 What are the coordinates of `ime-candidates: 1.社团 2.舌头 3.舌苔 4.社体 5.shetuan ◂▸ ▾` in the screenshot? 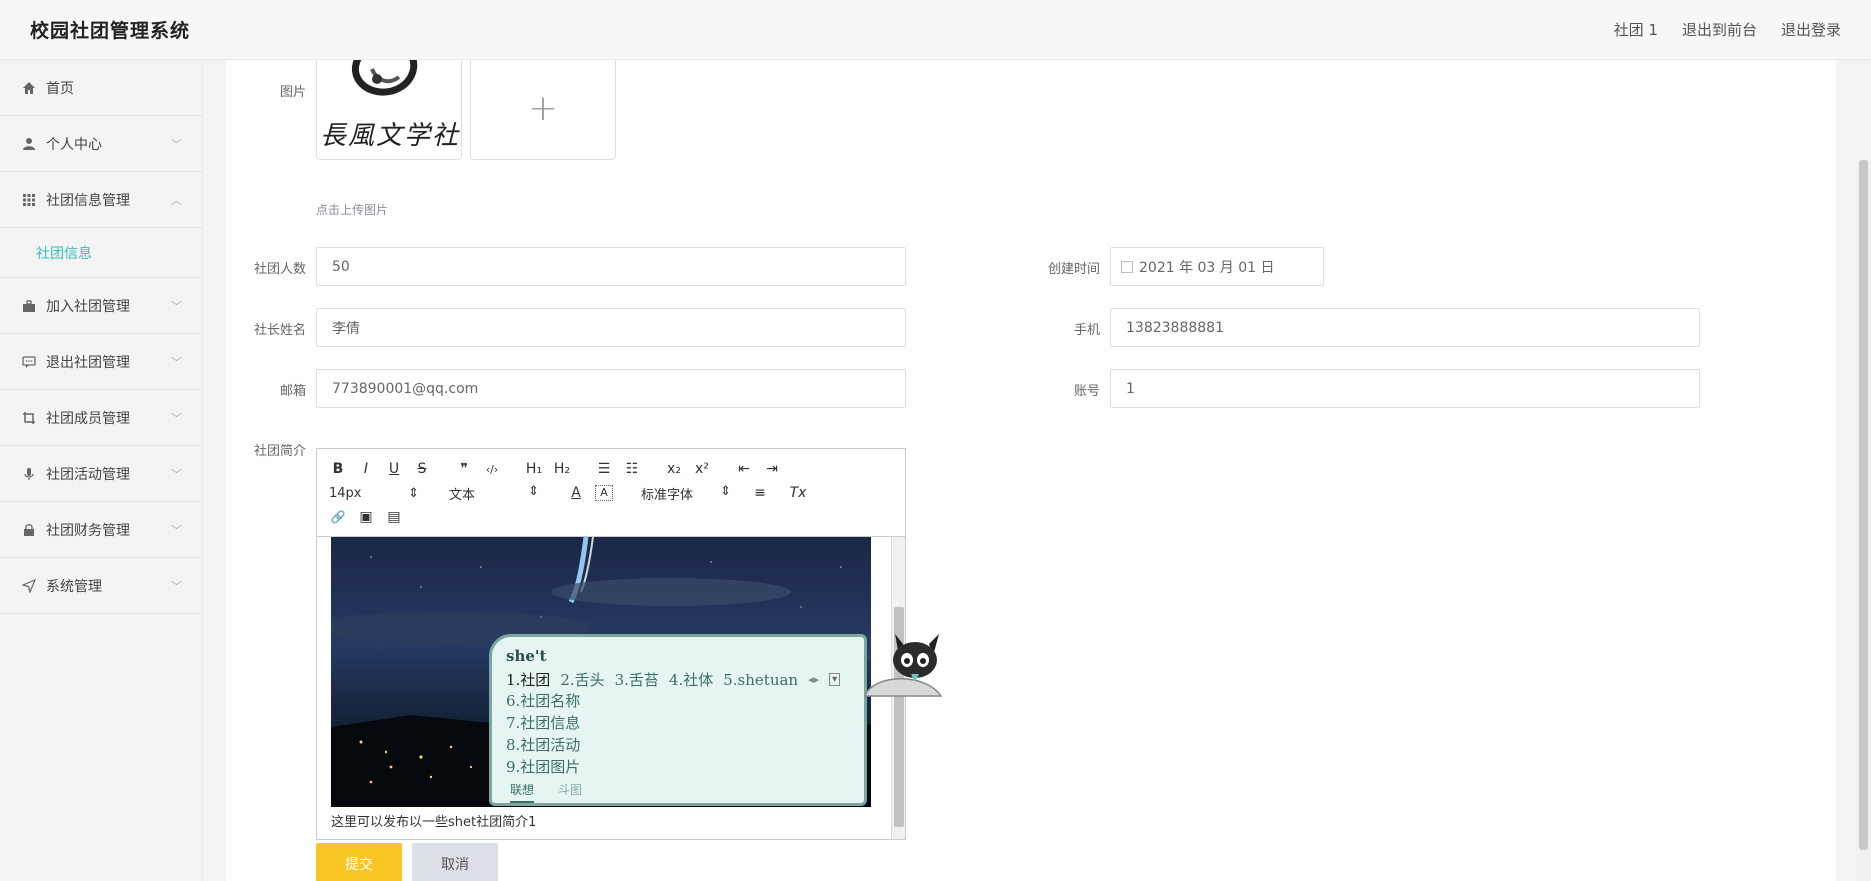 It's located at (680, 679).